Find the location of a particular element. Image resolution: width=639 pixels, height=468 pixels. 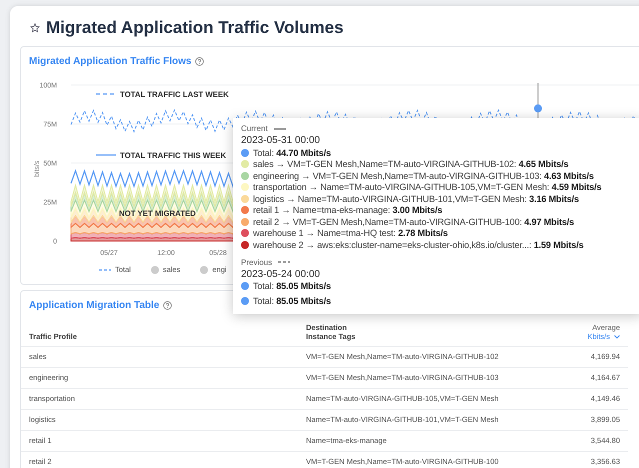

tooltip-date: 2023-05-24 00:00 is located at coordinates (281, 274).